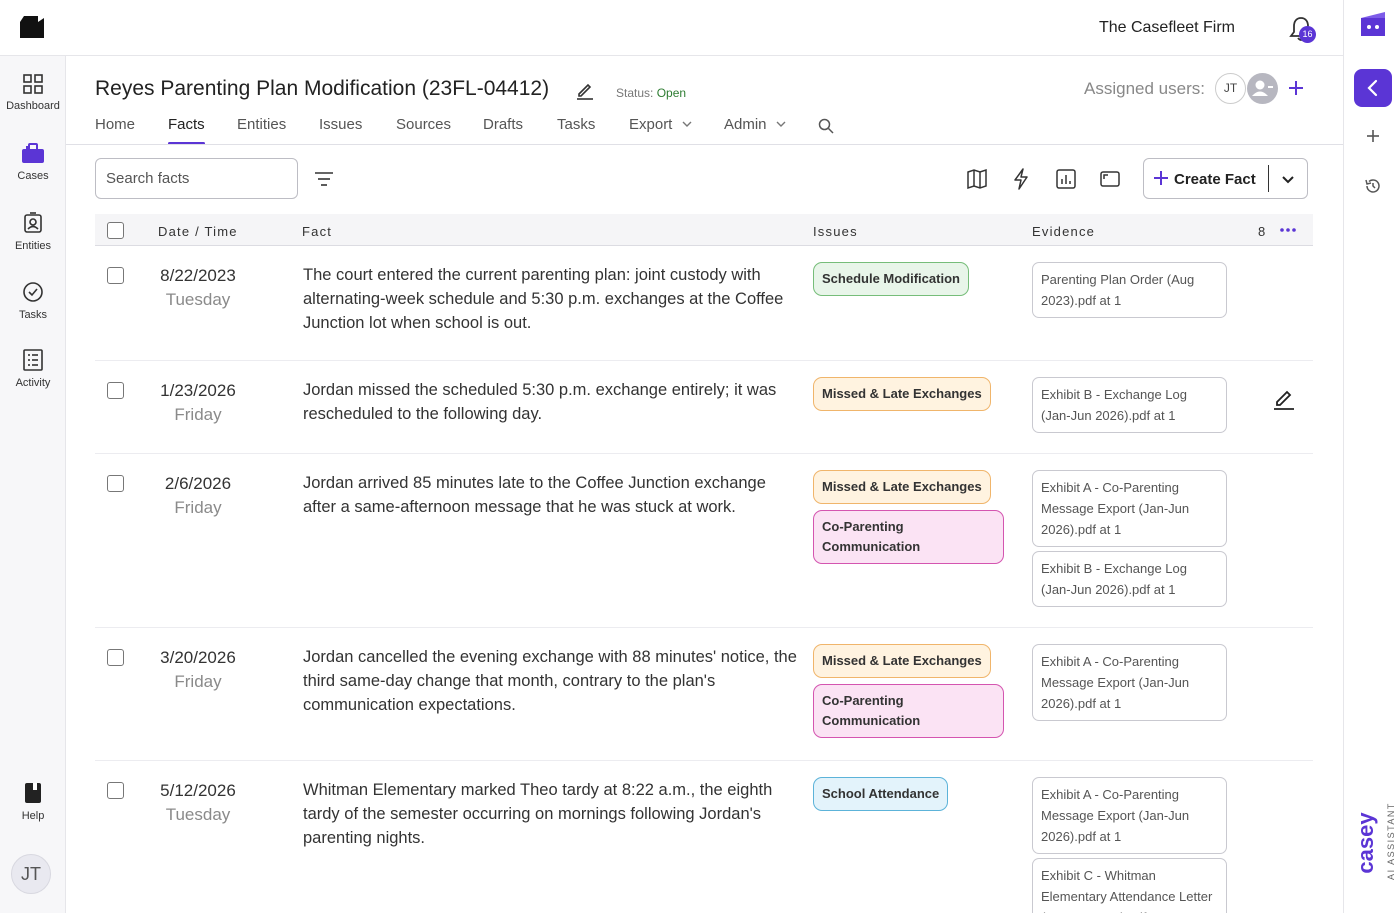 This screenshot has height=913, width=1400. Describe the element at coordinates (977, 179) in the screenshot. I see `map-icon` at that location.